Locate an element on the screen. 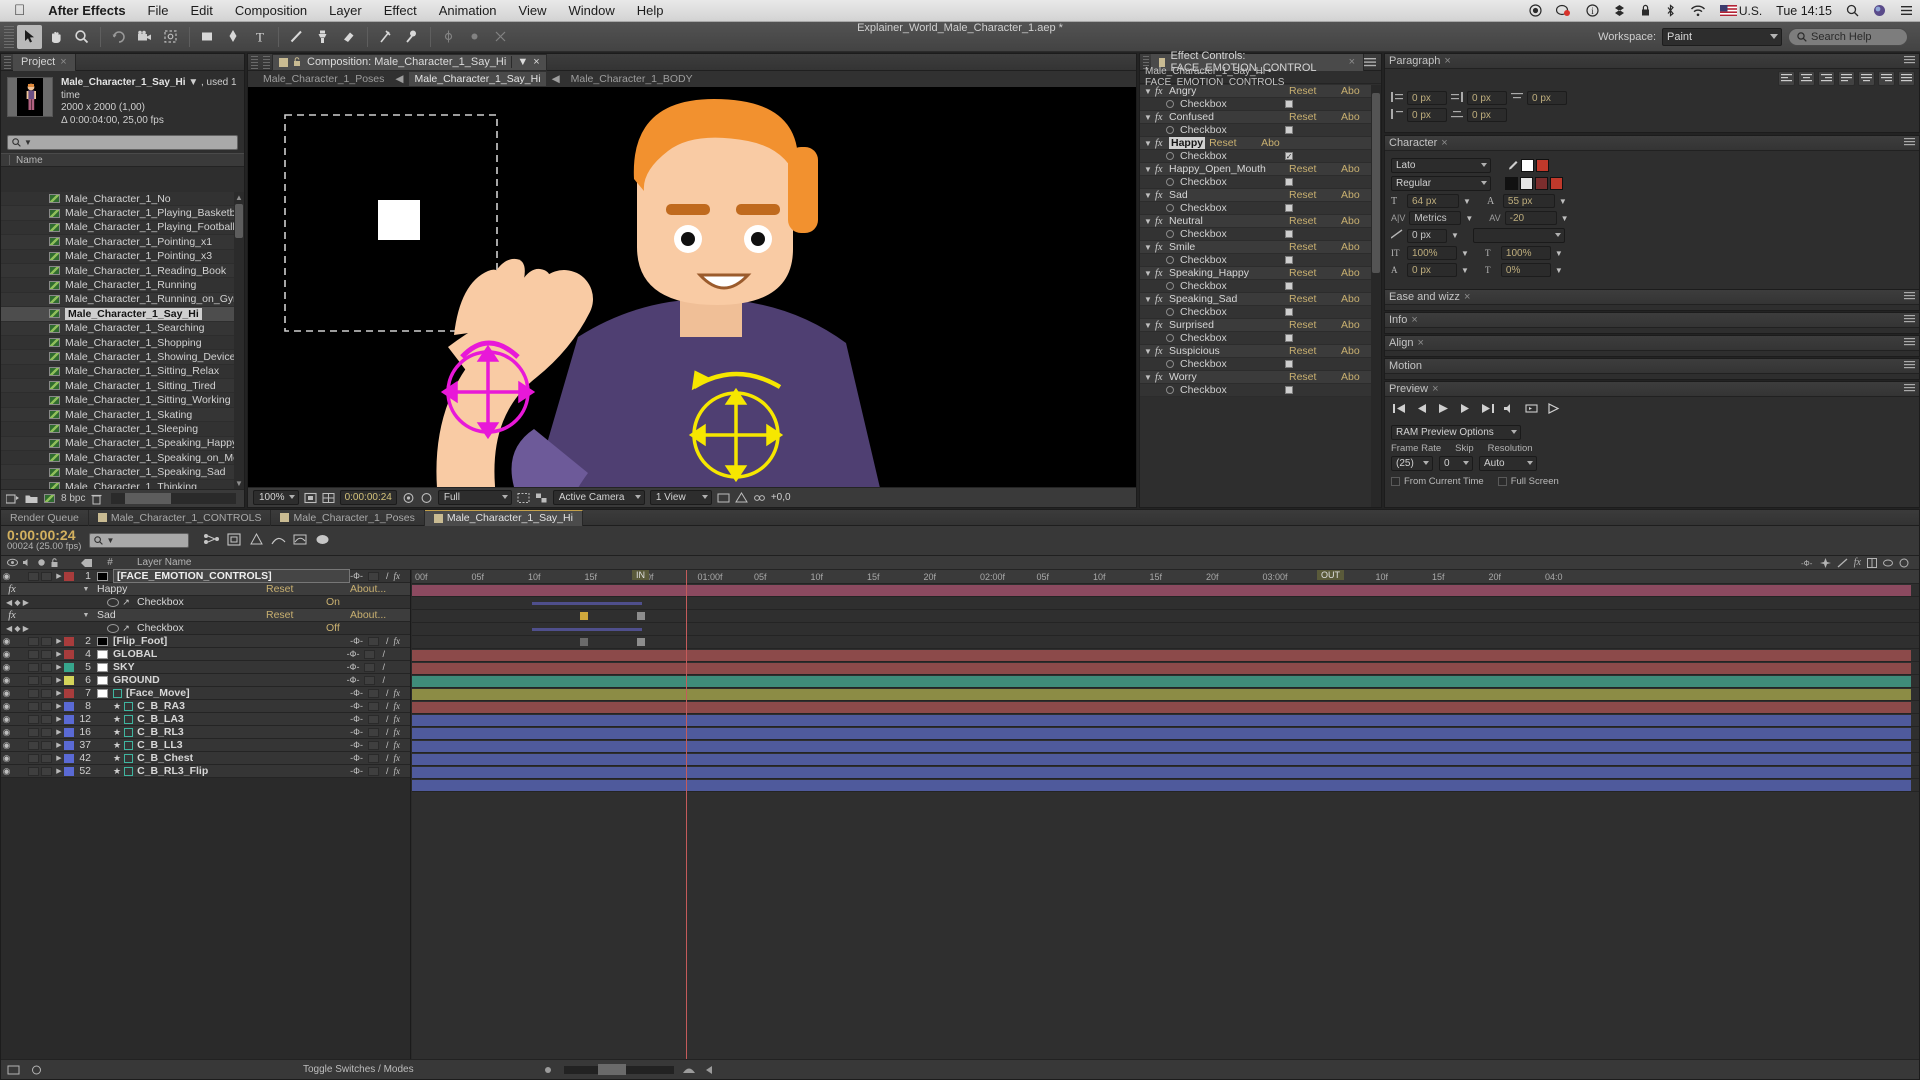 This screenshot has height=1080, width=1920. pan-behind-tool is located at coordinates (170, 37).